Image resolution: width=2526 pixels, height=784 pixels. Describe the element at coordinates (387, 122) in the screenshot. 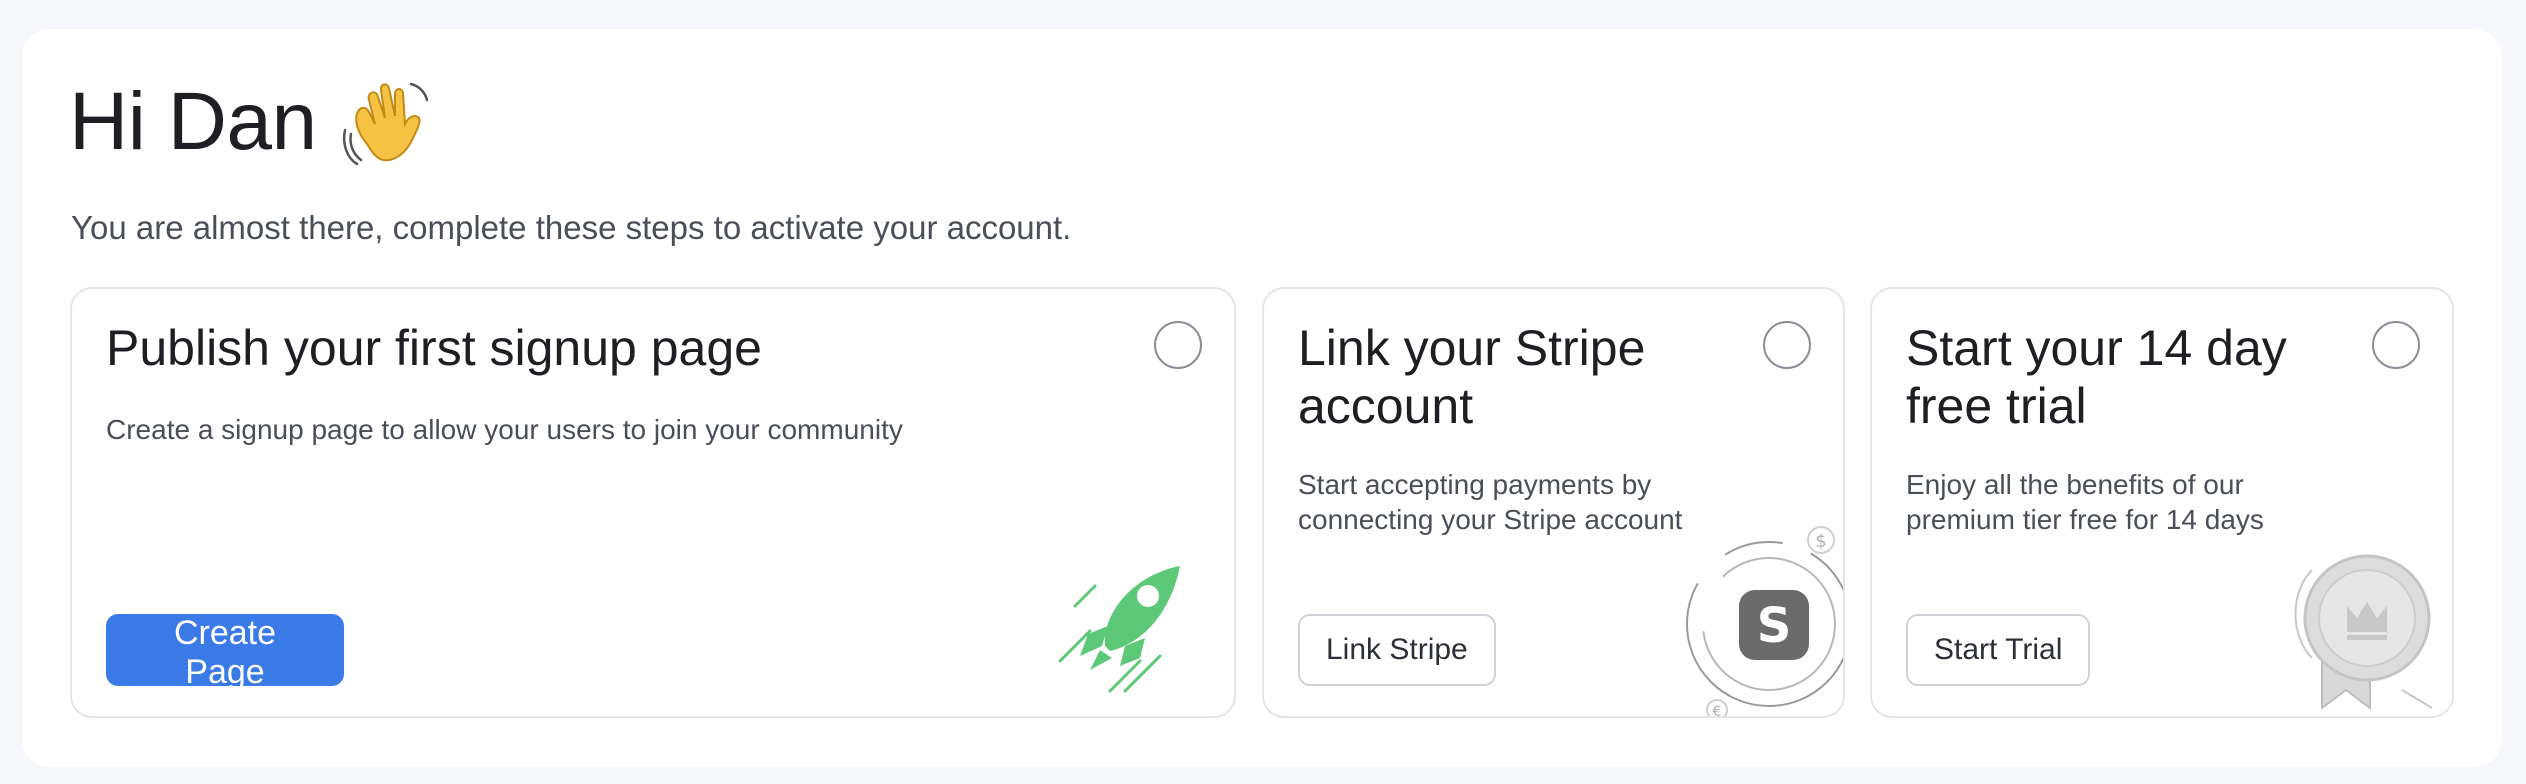

I see `waving-hand-icon` at that location.